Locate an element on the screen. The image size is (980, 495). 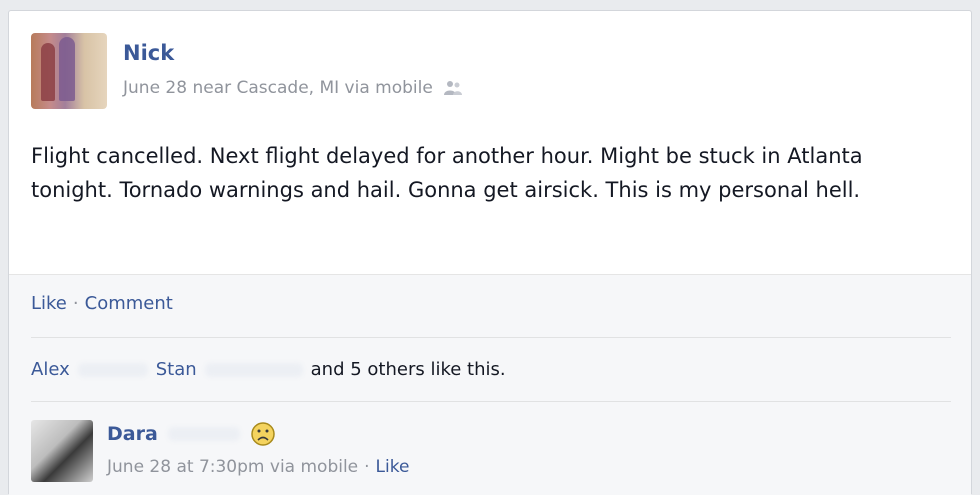
likes-summary: Alex Stan and 5 others like this. is located at coordinates (268, 369).